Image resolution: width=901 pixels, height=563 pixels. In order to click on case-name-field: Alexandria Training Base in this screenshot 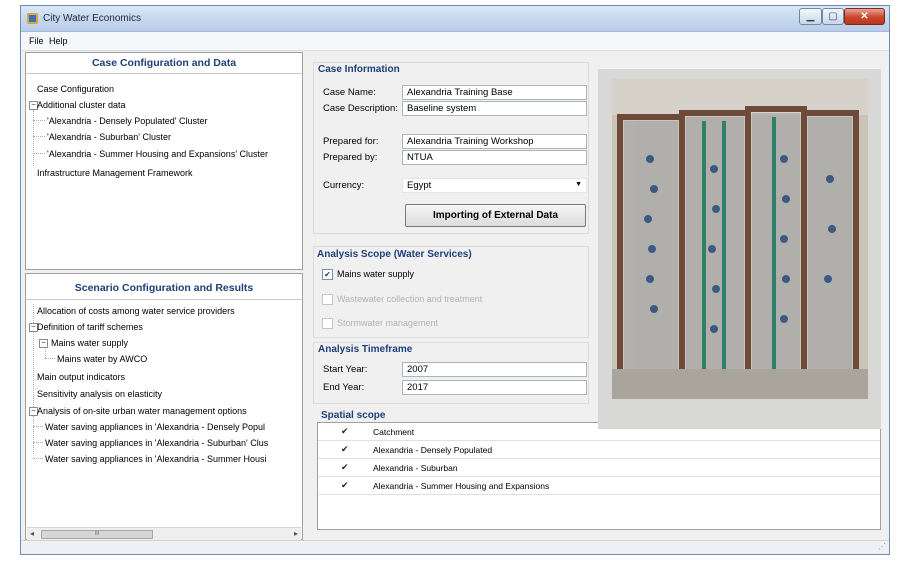, I will do `click(494, 92)`.